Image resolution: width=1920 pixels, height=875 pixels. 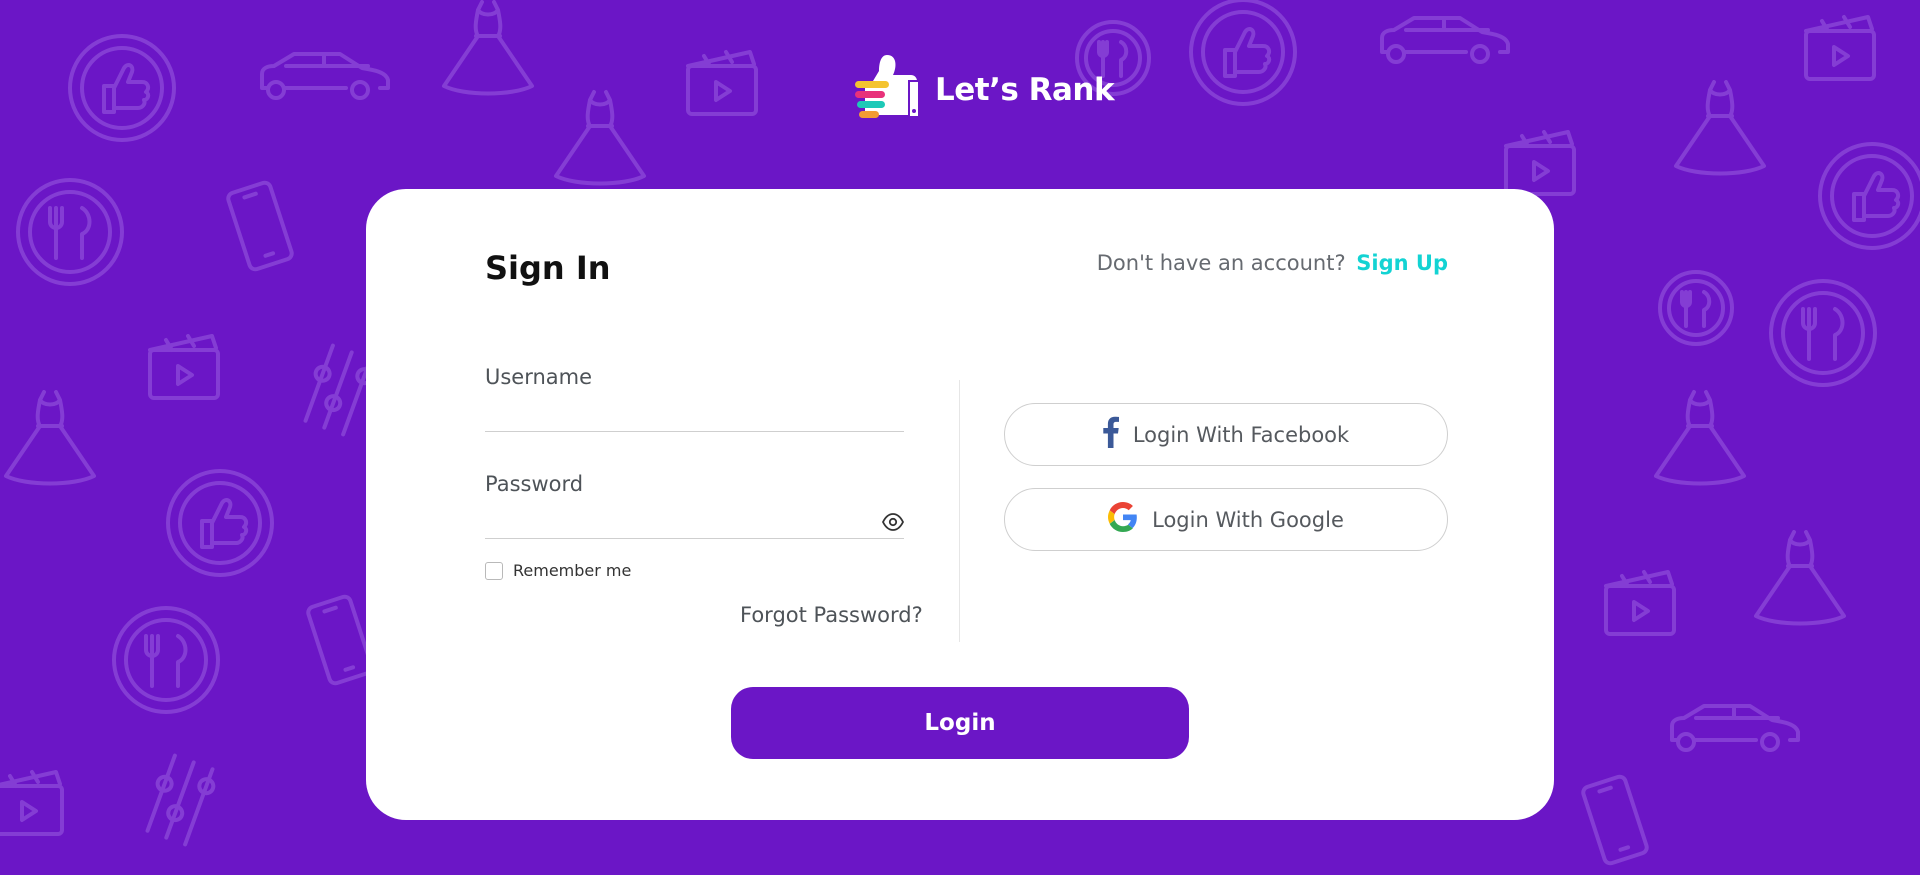 What do you see at coordinates (180, 800) in the screenshot?
I see `sliders-icon` at bounding box center [180, 800].